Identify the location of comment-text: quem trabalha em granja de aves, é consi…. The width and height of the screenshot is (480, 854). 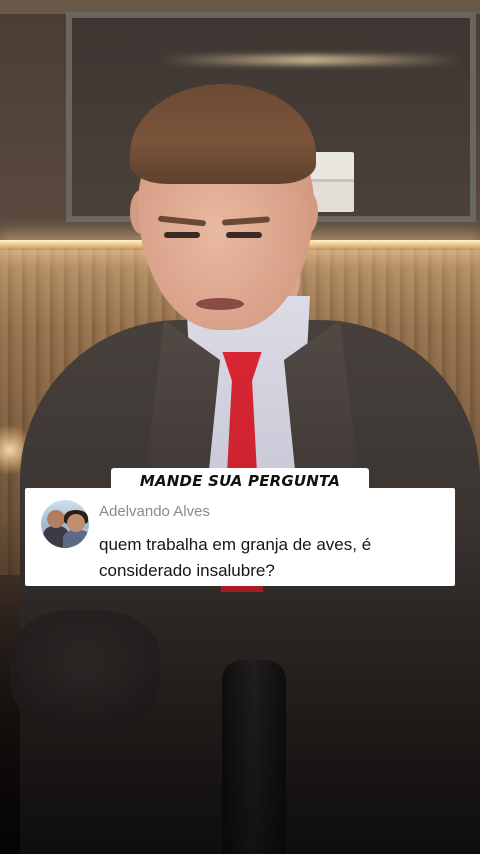
(235, 557).